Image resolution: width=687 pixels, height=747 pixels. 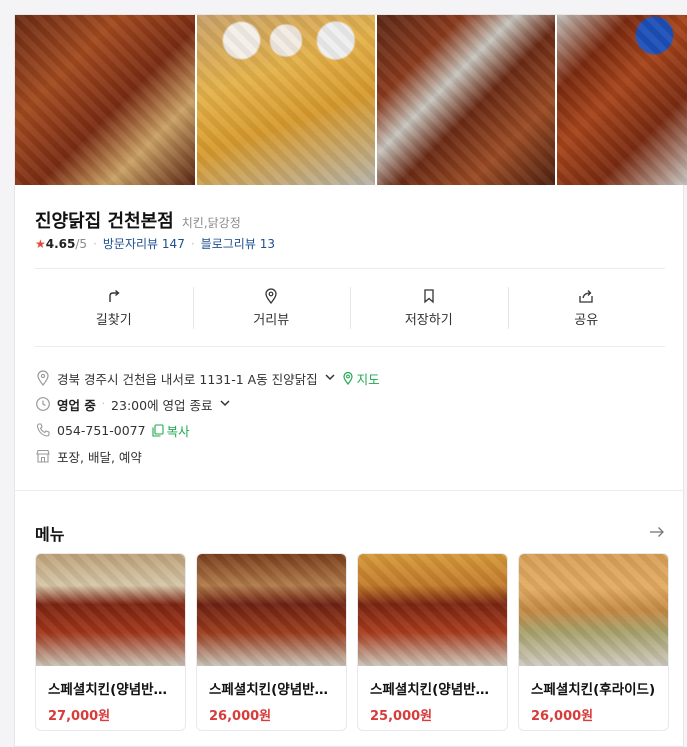 I want to click on rating-row: ★4.65/5 · 방문자리뷰 147 · 블로그리뷰 13, so click(x=155, y=243).